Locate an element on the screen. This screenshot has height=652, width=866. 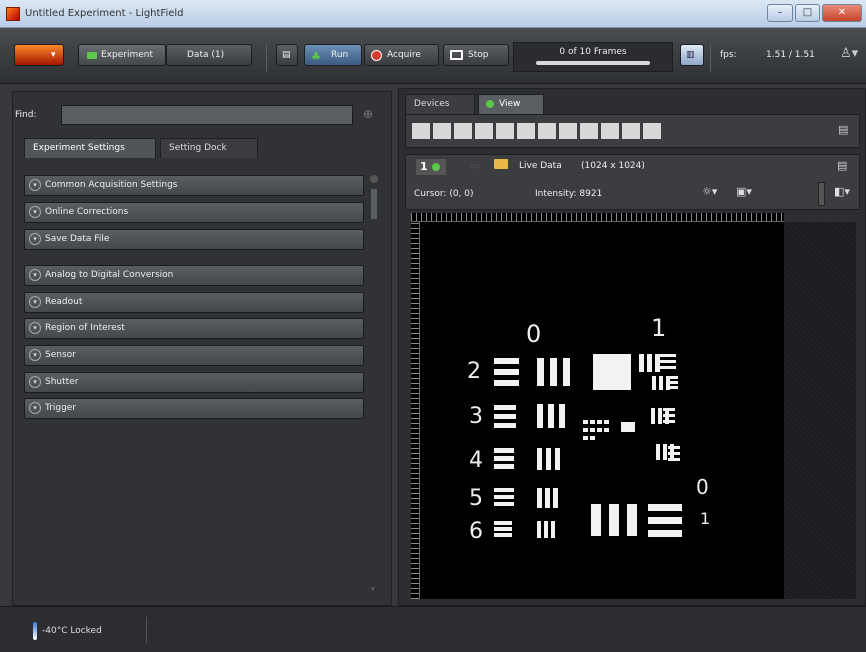
title-bar: Untitled Experiment - LightField – □ ✕ is located at coordinates (433, 14).